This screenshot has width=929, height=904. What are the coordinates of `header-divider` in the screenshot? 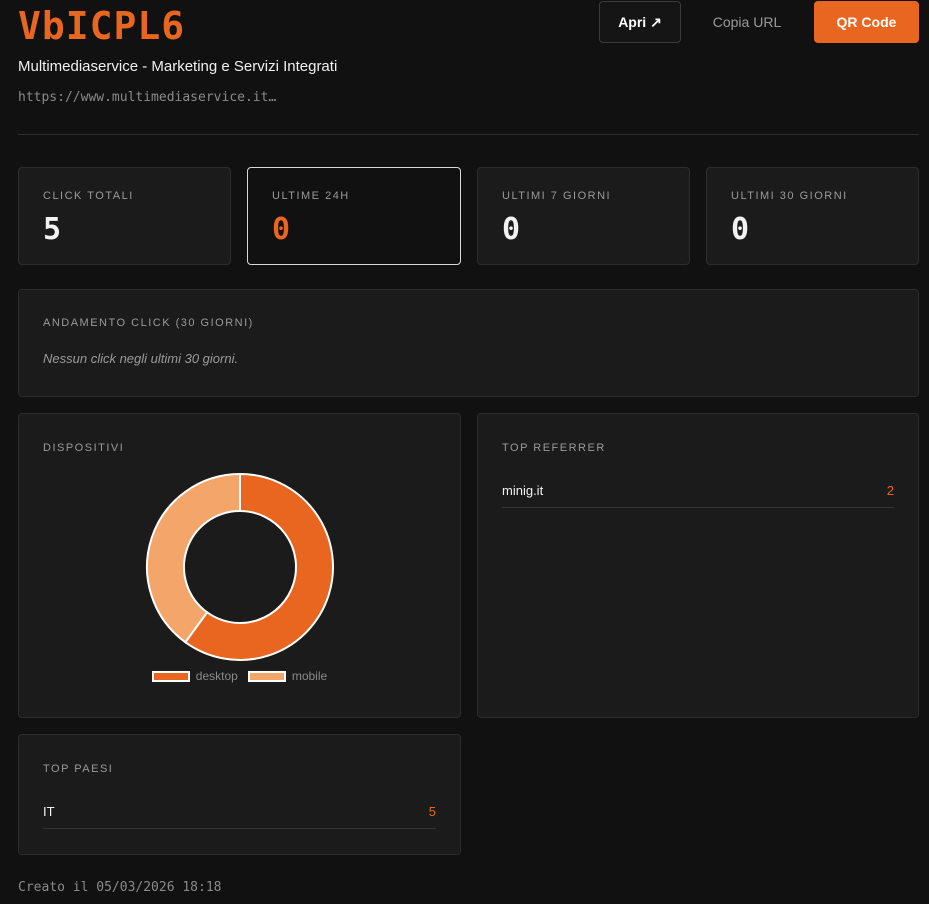 It's located at (468, 134).